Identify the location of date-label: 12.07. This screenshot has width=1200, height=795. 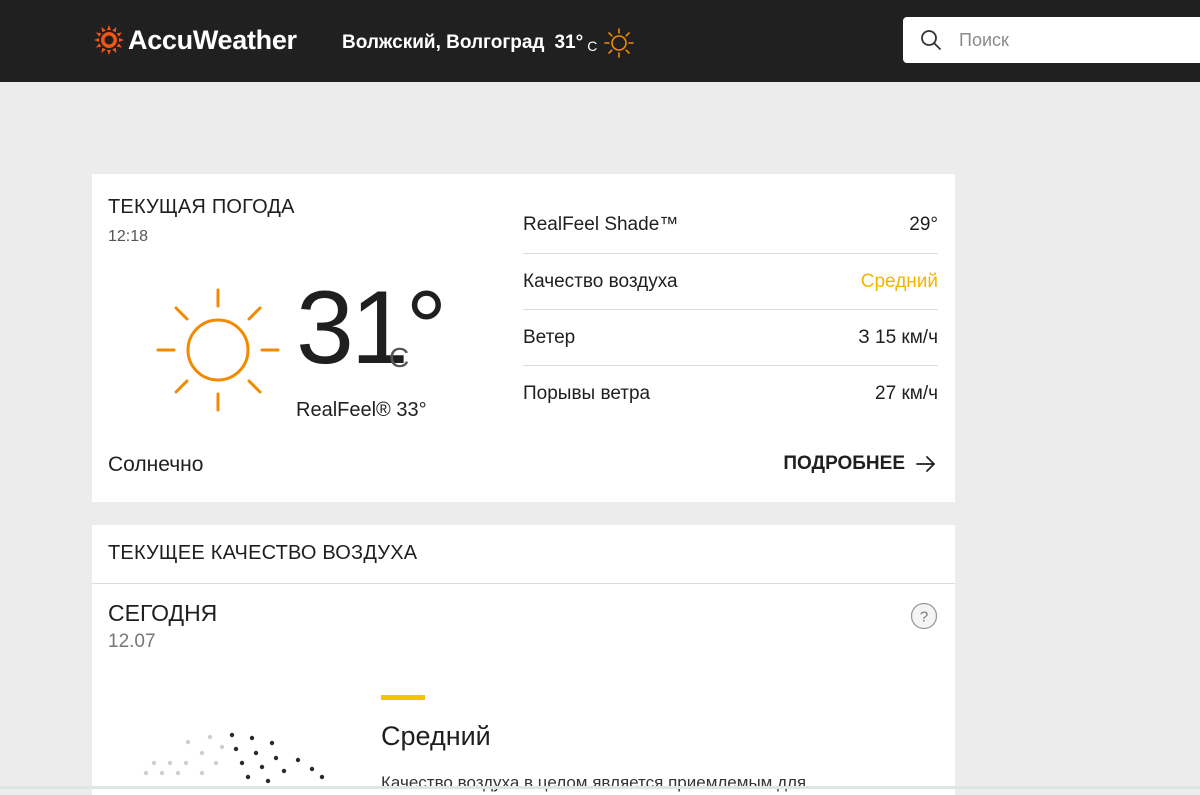
(132, 641).